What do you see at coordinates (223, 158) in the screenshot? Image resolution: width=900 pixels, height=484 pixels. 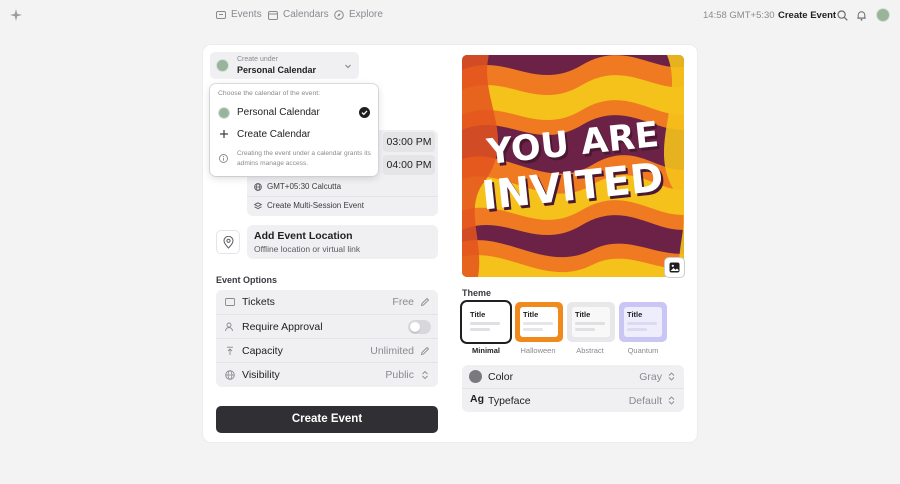 I see `info-icon` at bounding box center [223, 158].